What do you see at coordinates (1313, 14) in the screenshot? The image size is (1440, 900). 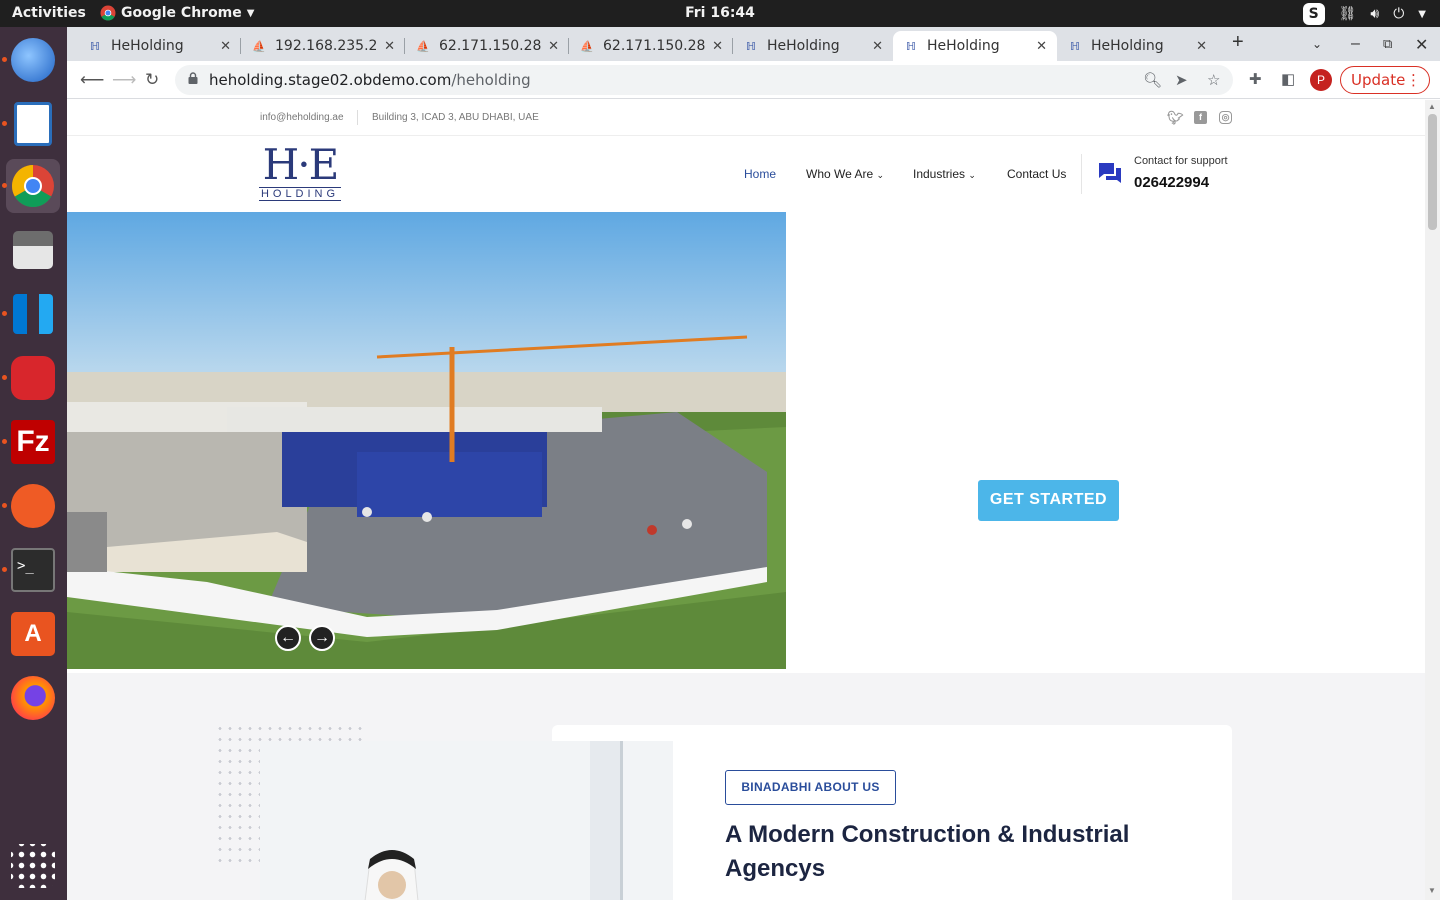 I see `skype-icon: S` at bounding box center [1313, 14].